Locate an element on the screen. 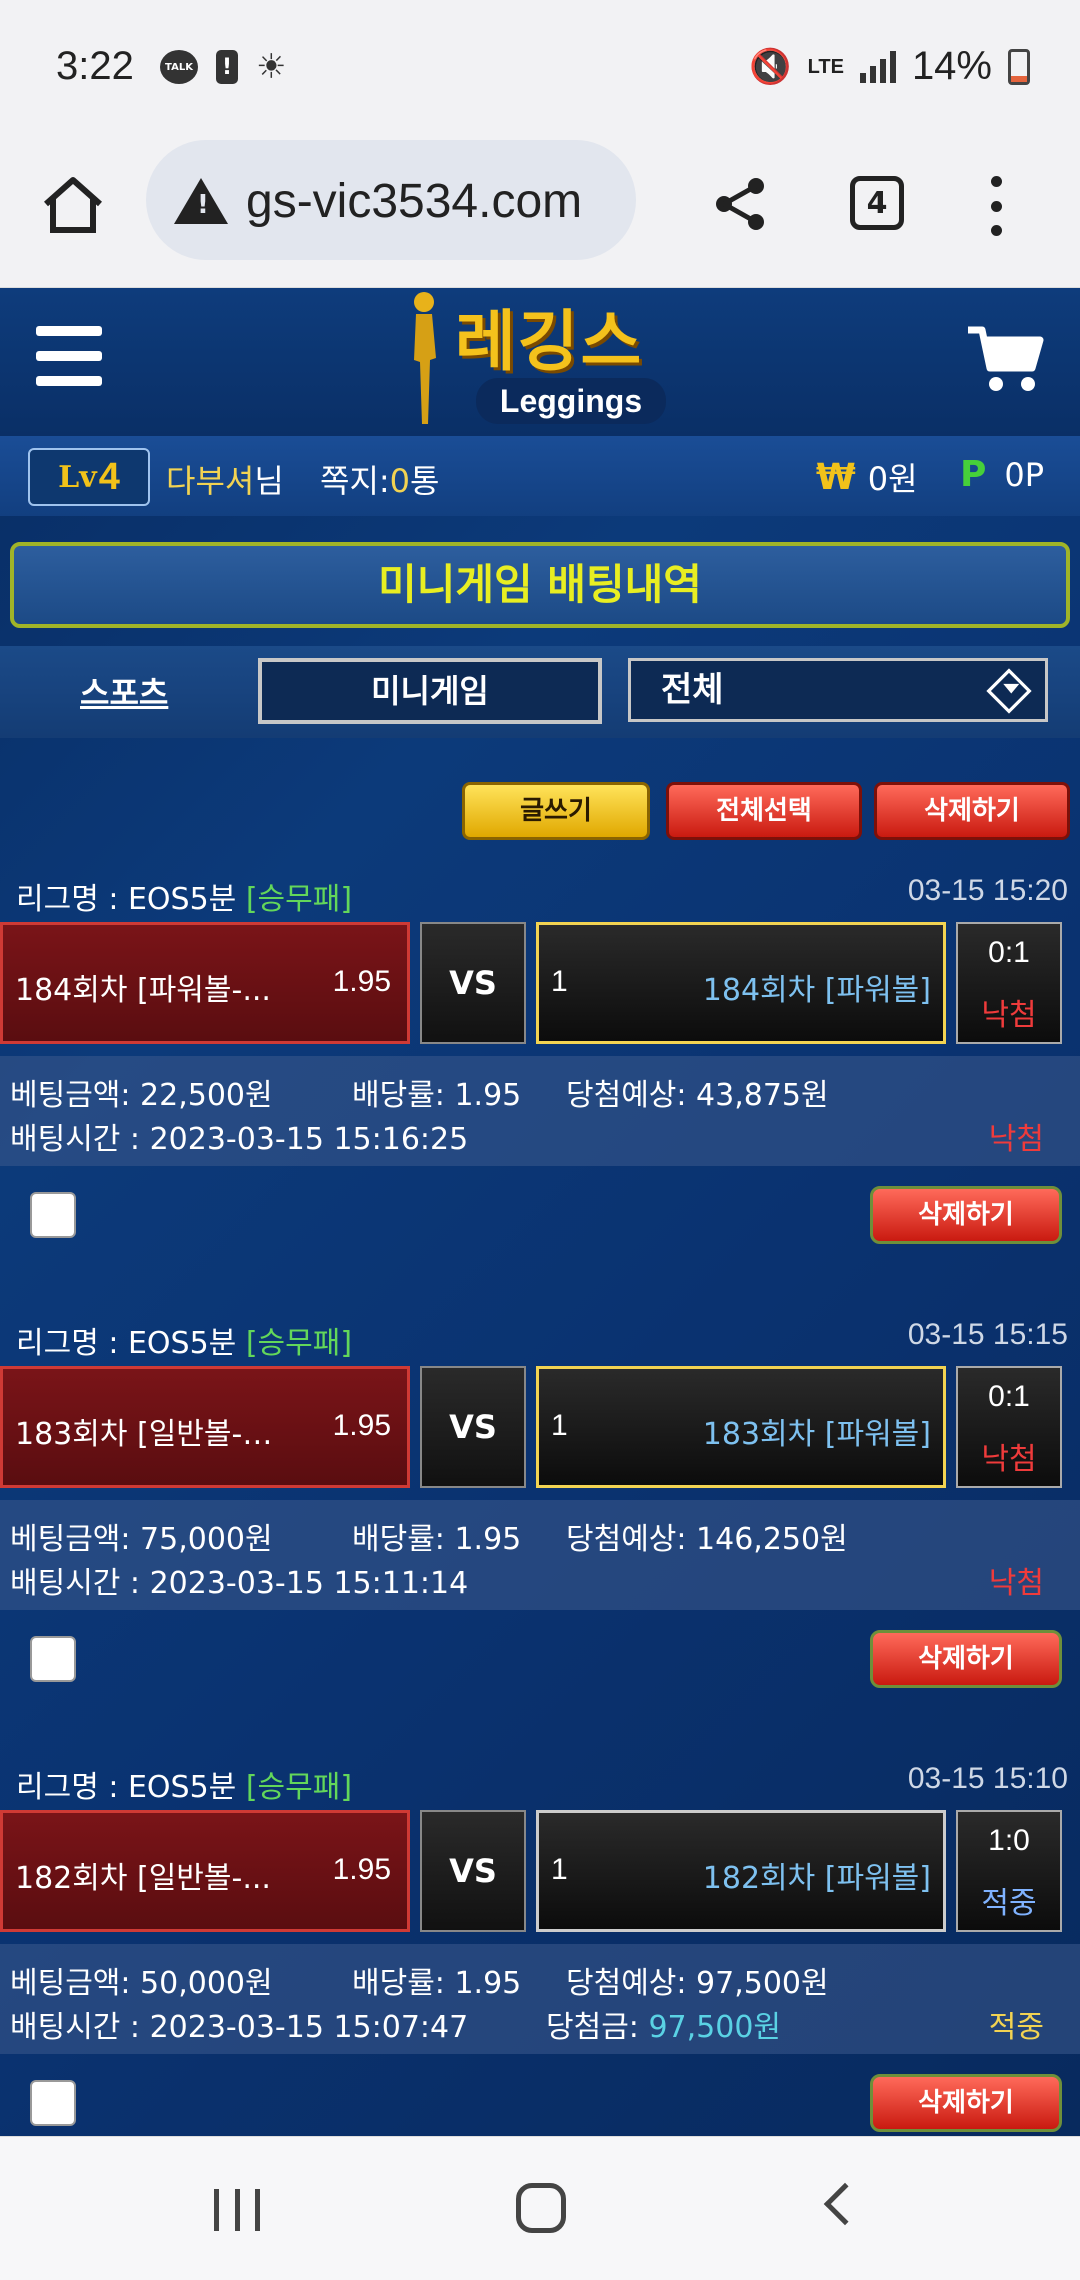 The height and width of the screenshot is (2280, 1080). won-icon: ₩ is located at coordinates (836, 477).